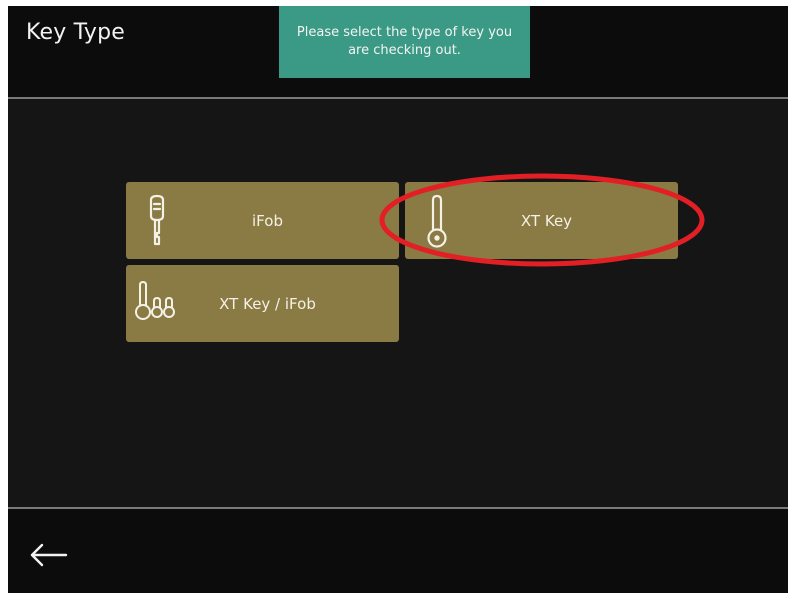 The width and height of the screenshot is (790, 594). I want to click on arrow-left-icon, so click(49, 555).